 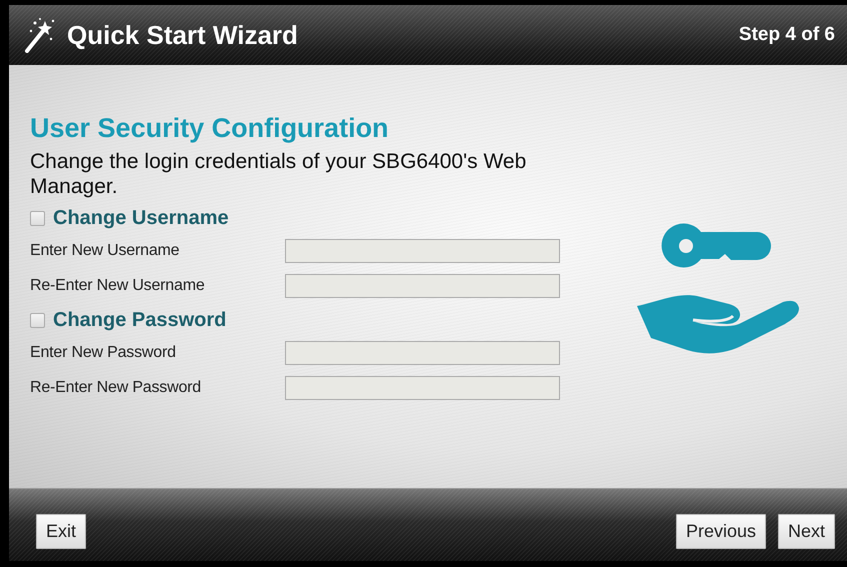 What do you see at coordinates (141, 218) in the screenshot?
I see `checkbox-label: Change Username` at bounding box center [141, 218].